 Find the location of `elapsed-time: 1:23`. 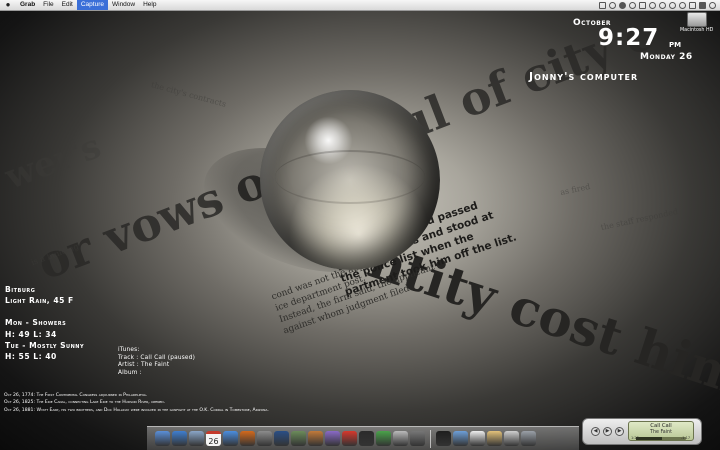

elapsed-time: 1:23 is located at coordinates (635, 438).